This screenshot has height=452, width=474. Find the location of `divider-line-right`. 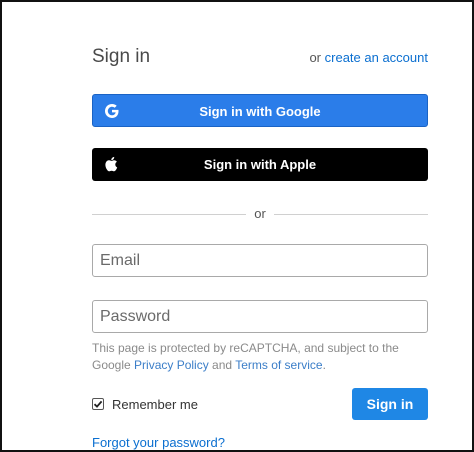

divider-line-right is located at coordinates (351, 214).